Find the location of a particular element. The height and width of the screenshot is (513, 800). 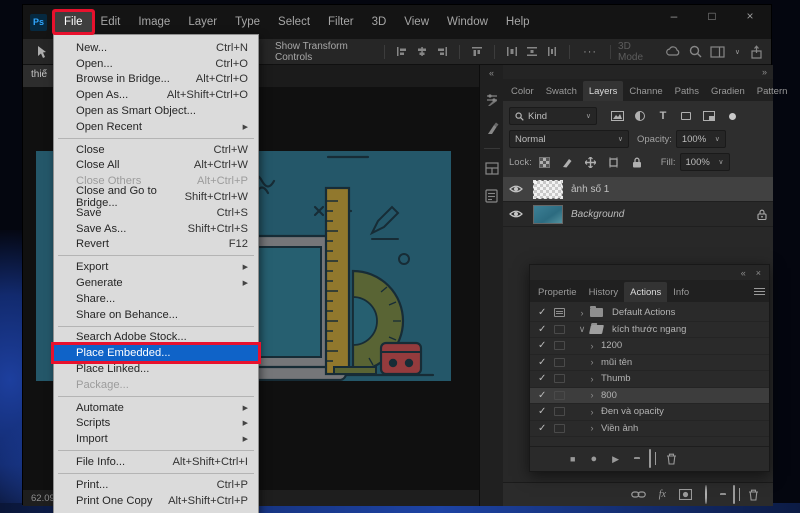

action-row-en-v-opacity: ✓ › Đen và opacity is located at coordinates (649, 412).